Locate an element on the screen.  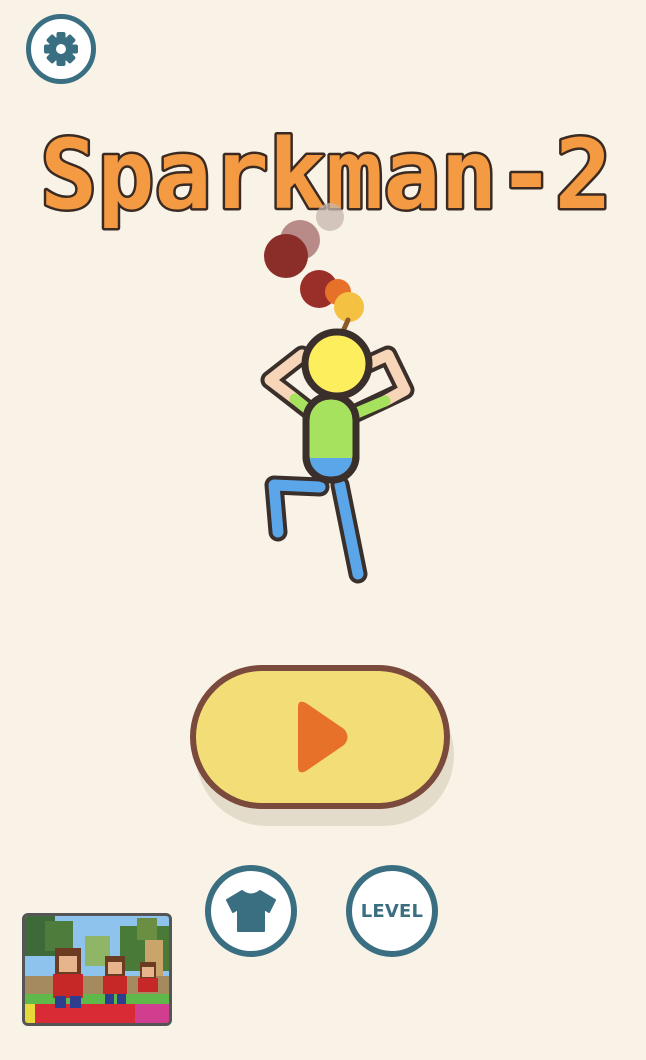
game-thumbnail is located at coordinates (97, 969).